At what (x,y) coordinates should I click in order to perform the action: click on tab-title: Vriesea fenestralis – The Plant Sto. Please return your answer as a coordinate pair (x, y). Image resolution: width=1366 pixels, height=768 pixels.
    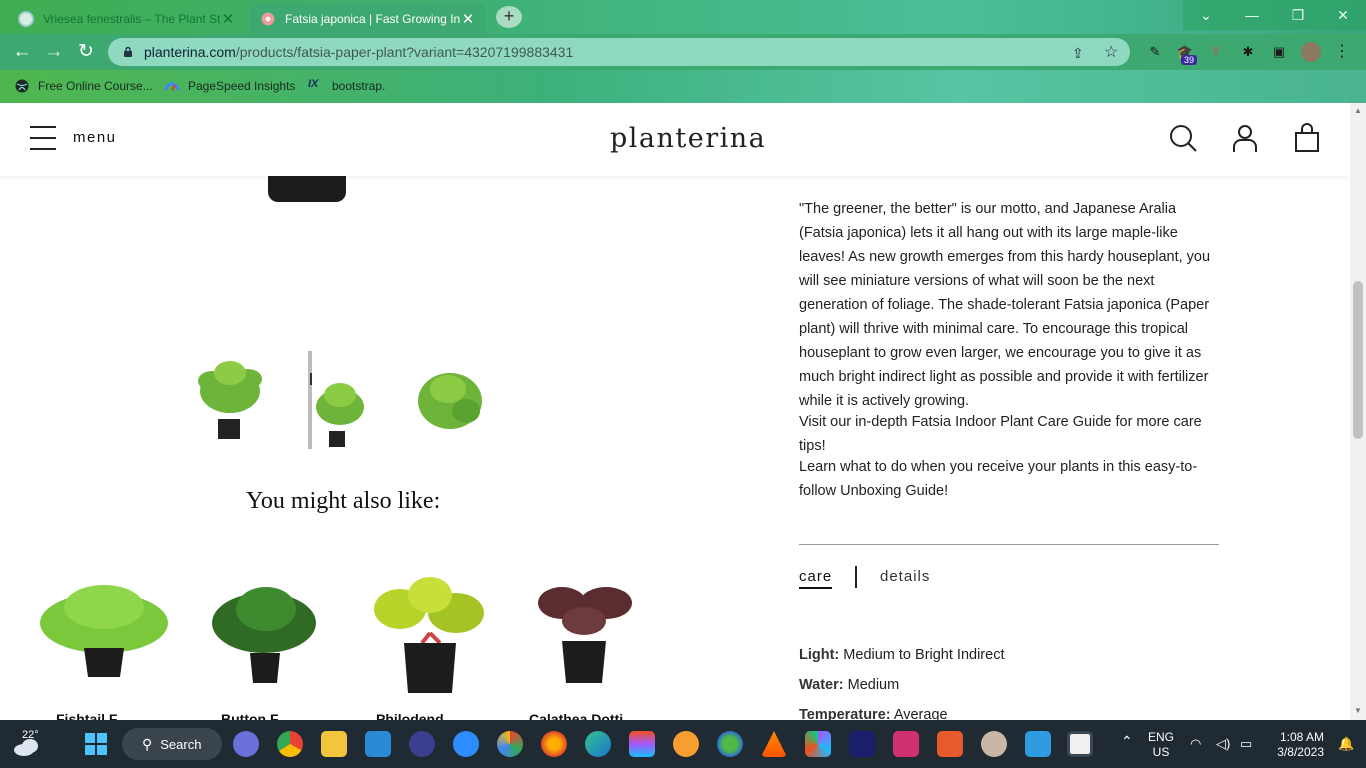
    Looking at the image, I should click on (131, 18).